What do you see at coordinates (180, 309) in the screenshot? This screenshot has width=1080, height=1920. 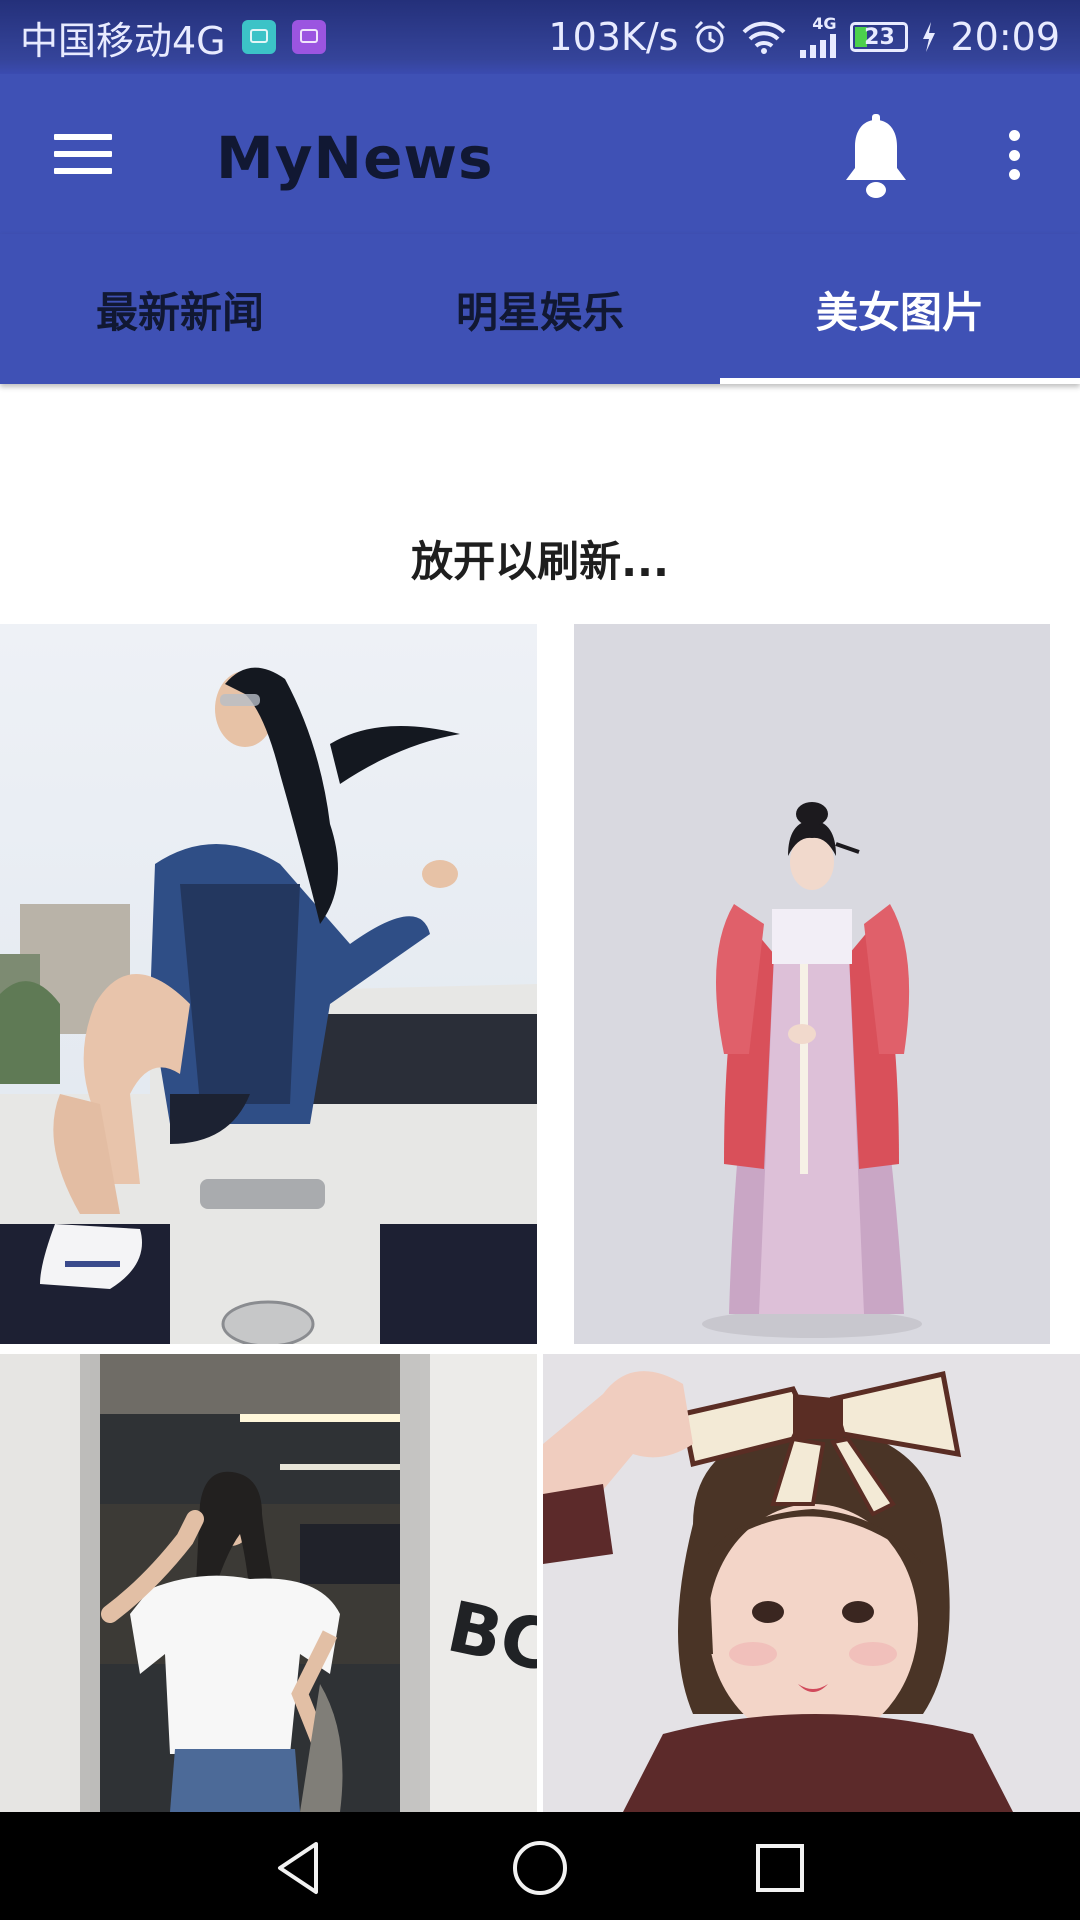 I see `tab-latest-news: 最新新闻` at bounding box center [180, 309].